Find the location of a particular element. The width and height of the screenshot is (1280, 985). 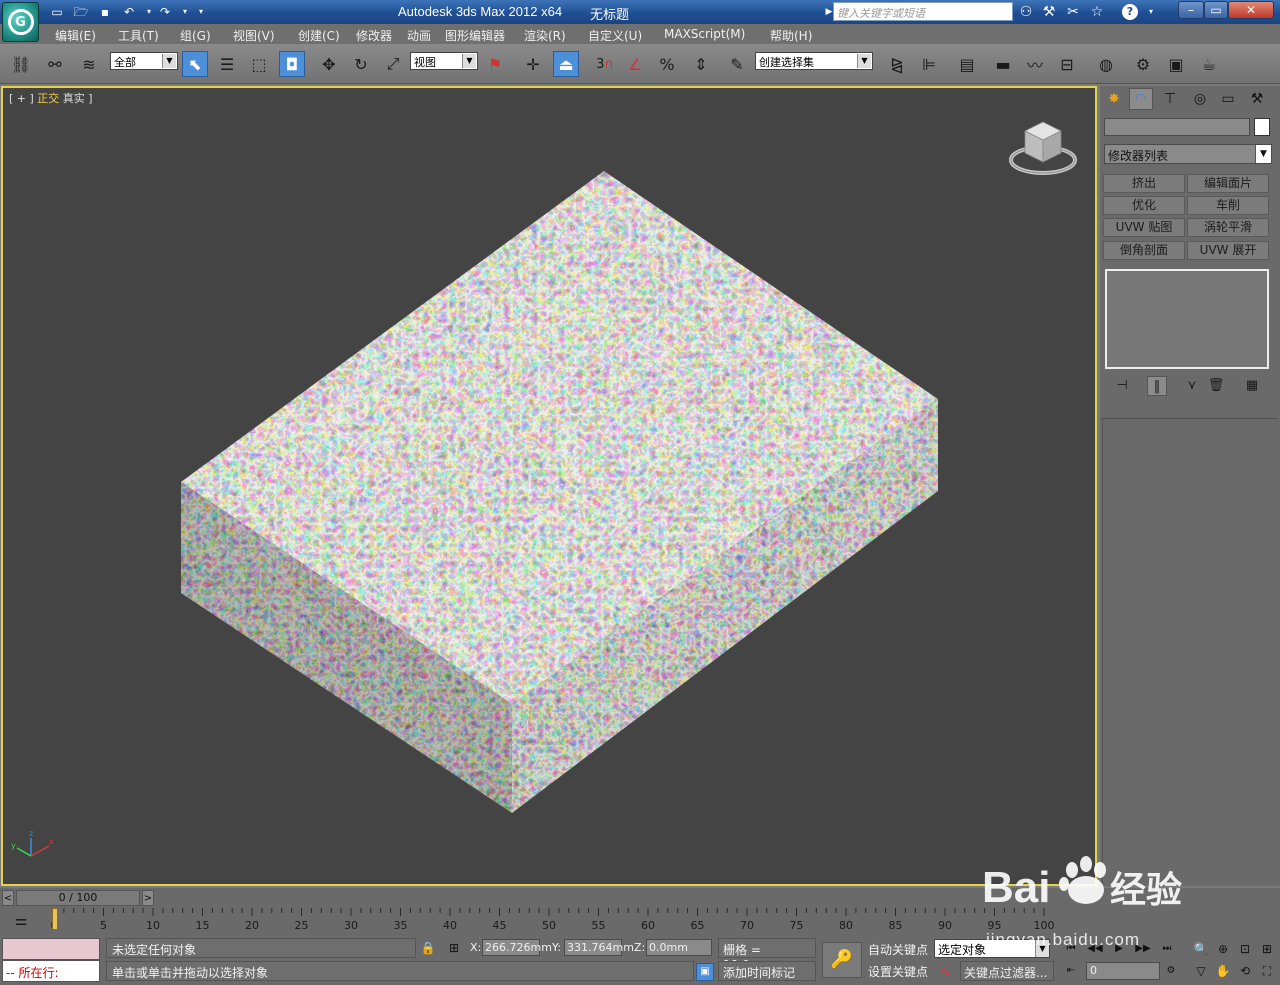

menu-edit: 编辑(E) is located at coordinates (75, 35).